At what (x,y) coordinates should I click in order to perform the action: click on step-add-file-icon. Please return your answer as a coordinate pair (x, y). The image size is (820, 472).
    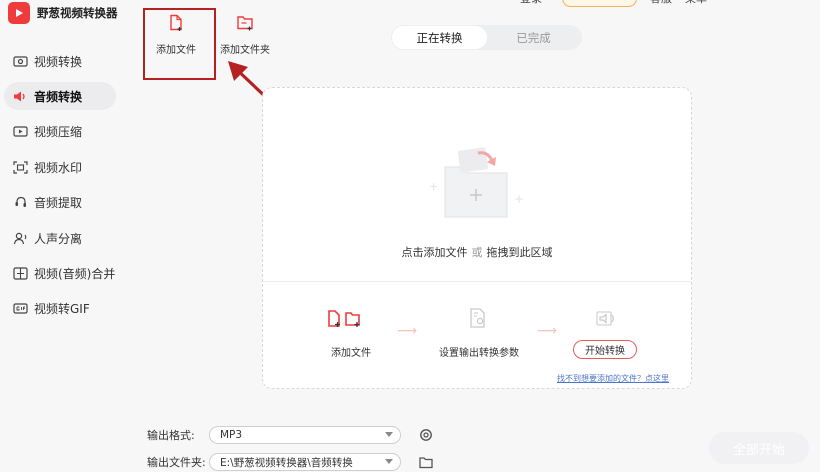
    Looking at the image, I should click on (344, 320).